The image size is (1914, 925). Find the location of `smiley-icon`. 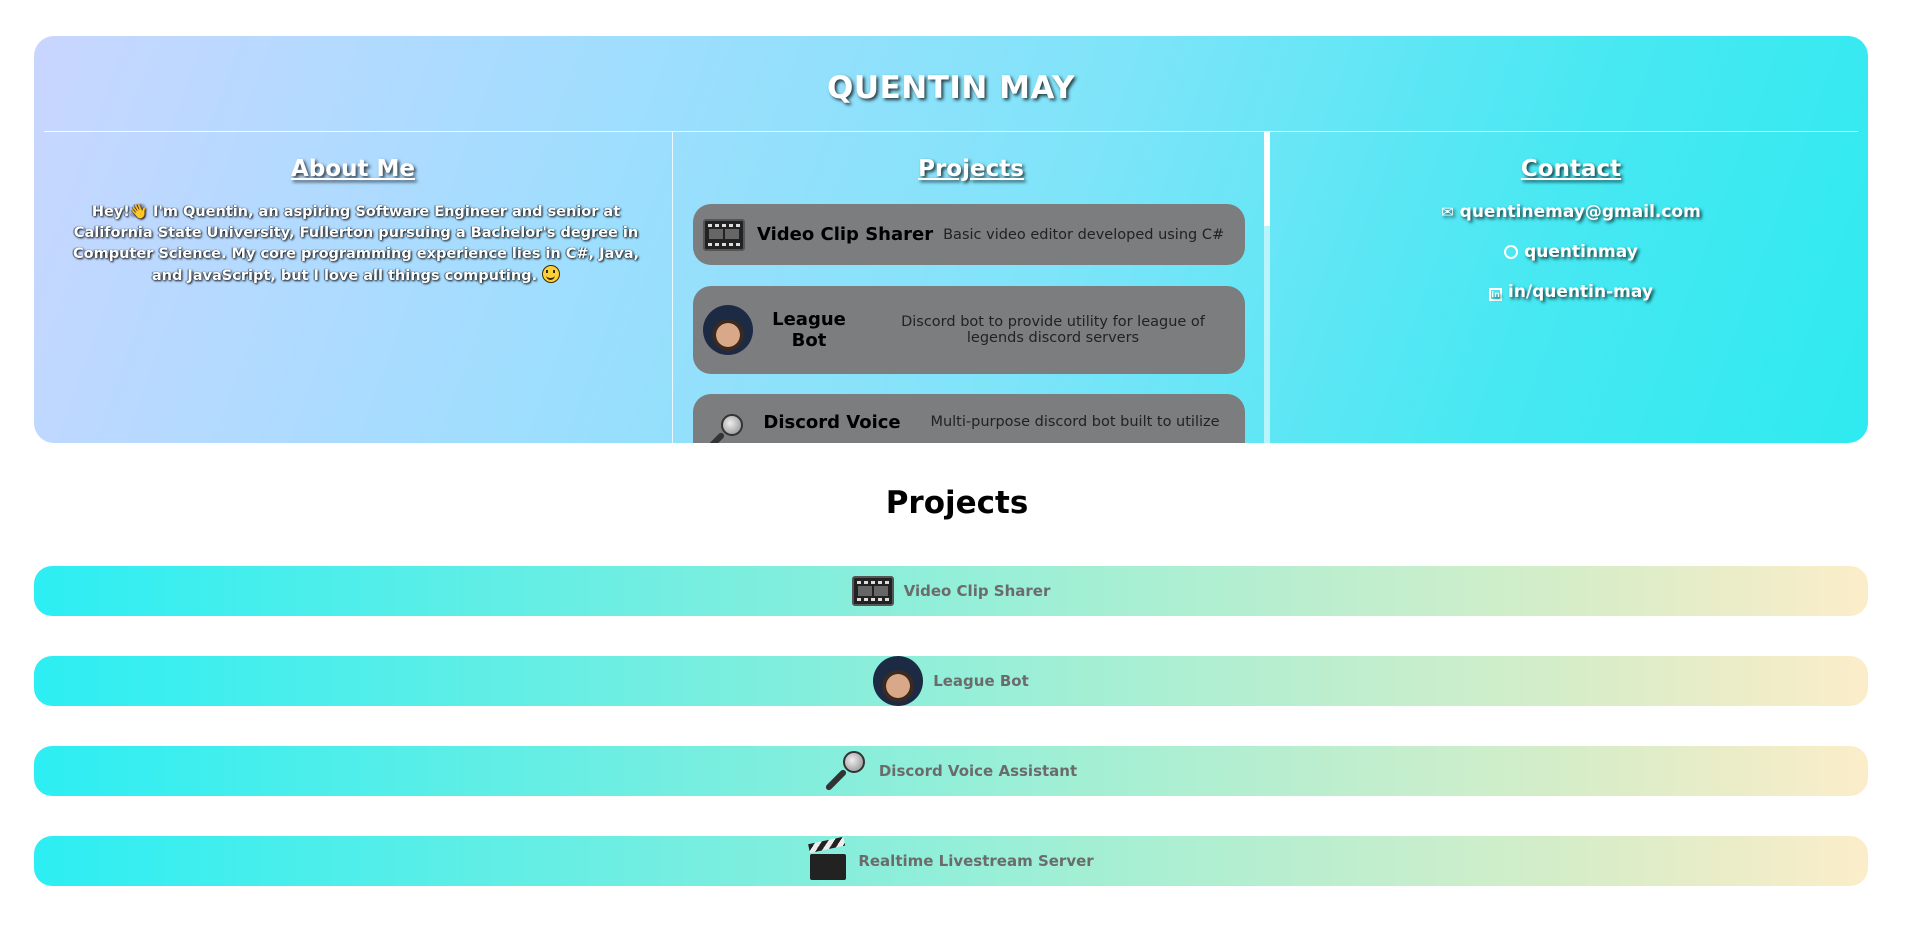

smiley-icon is located at coordinates (551, 274).